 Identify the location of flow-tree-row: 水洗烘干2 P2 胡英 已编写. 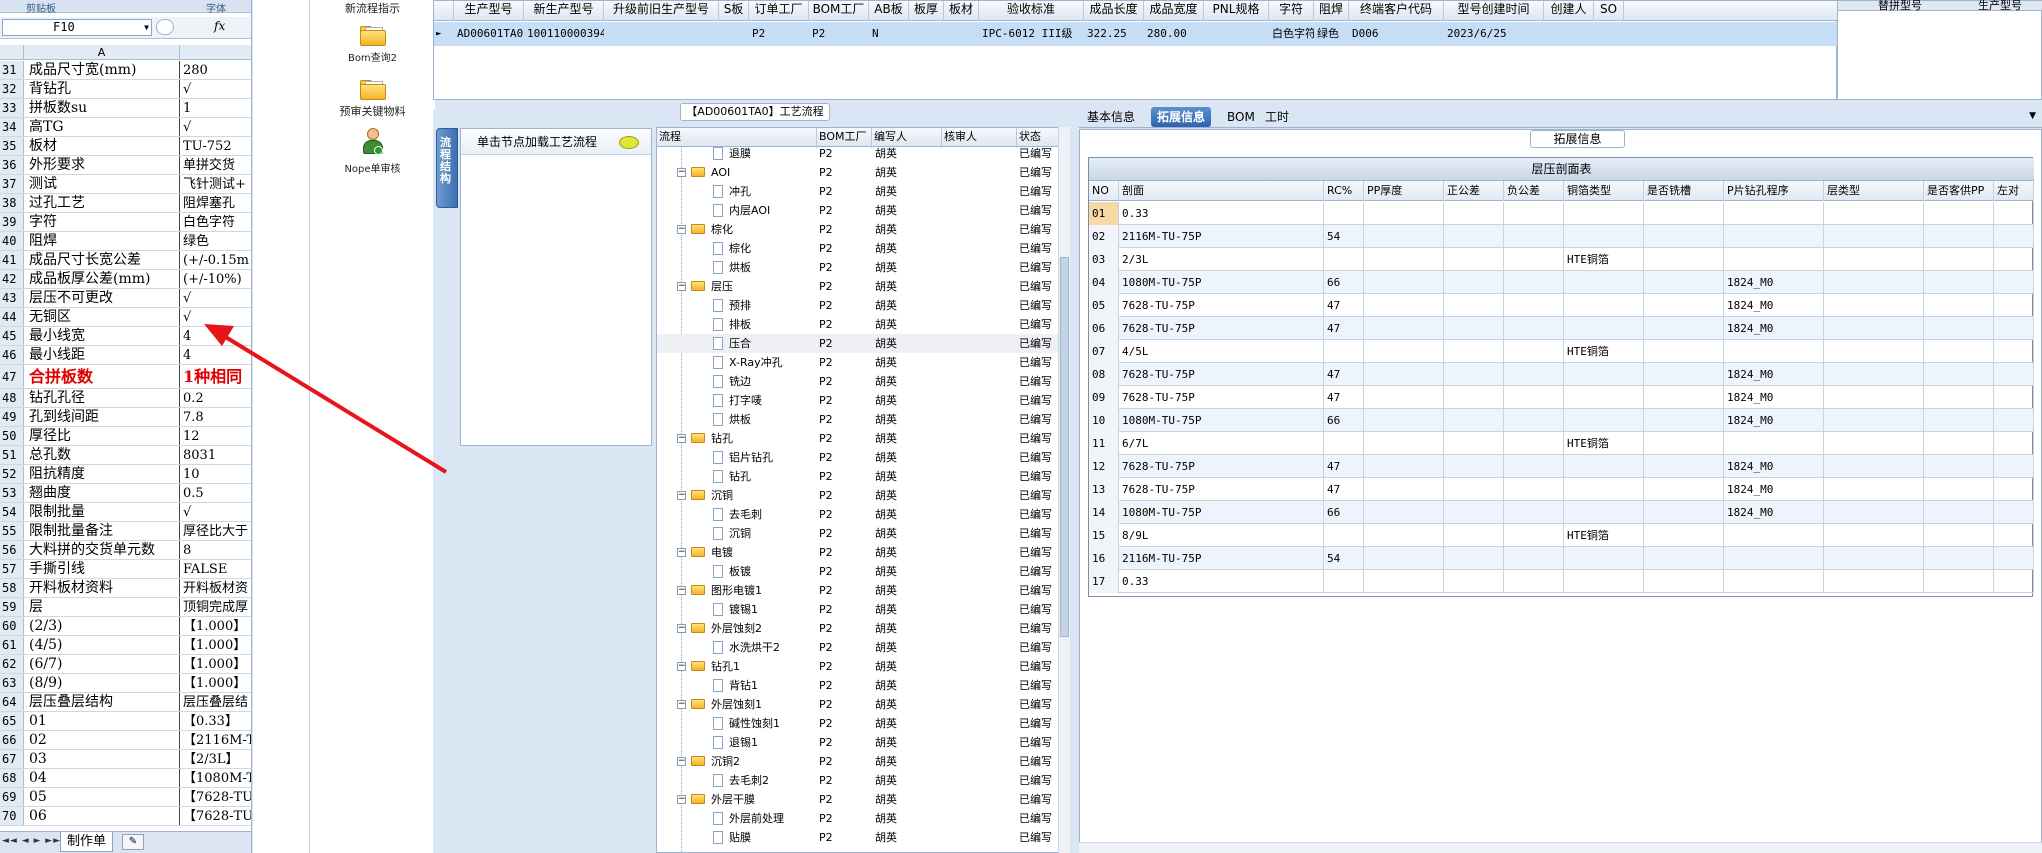
(863, 647).